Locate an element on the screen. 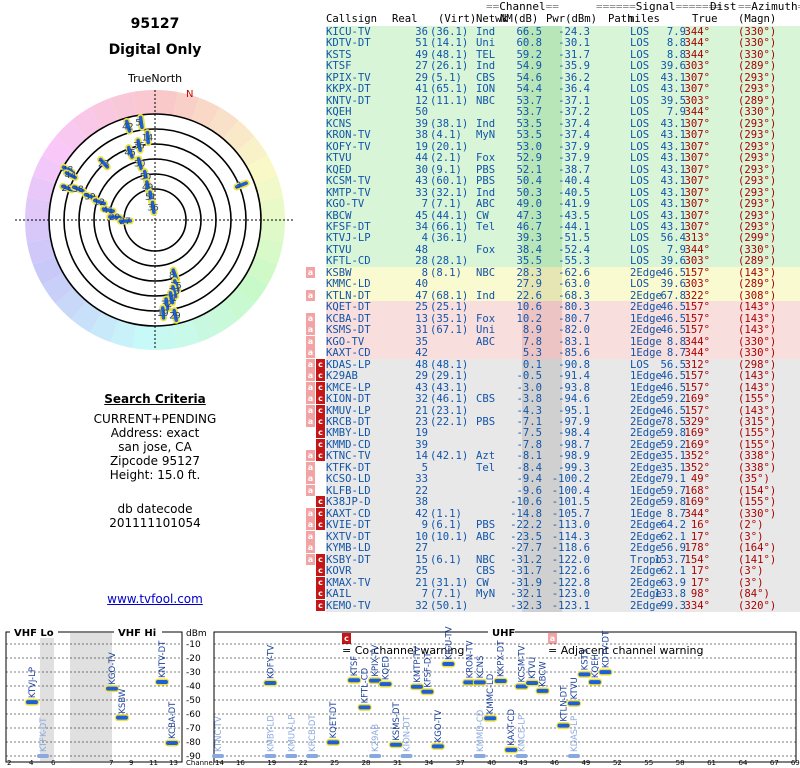 The width and height of the screenshot is (800, 768). cell-virt: (7.1) is located at coordinates (446, 594).